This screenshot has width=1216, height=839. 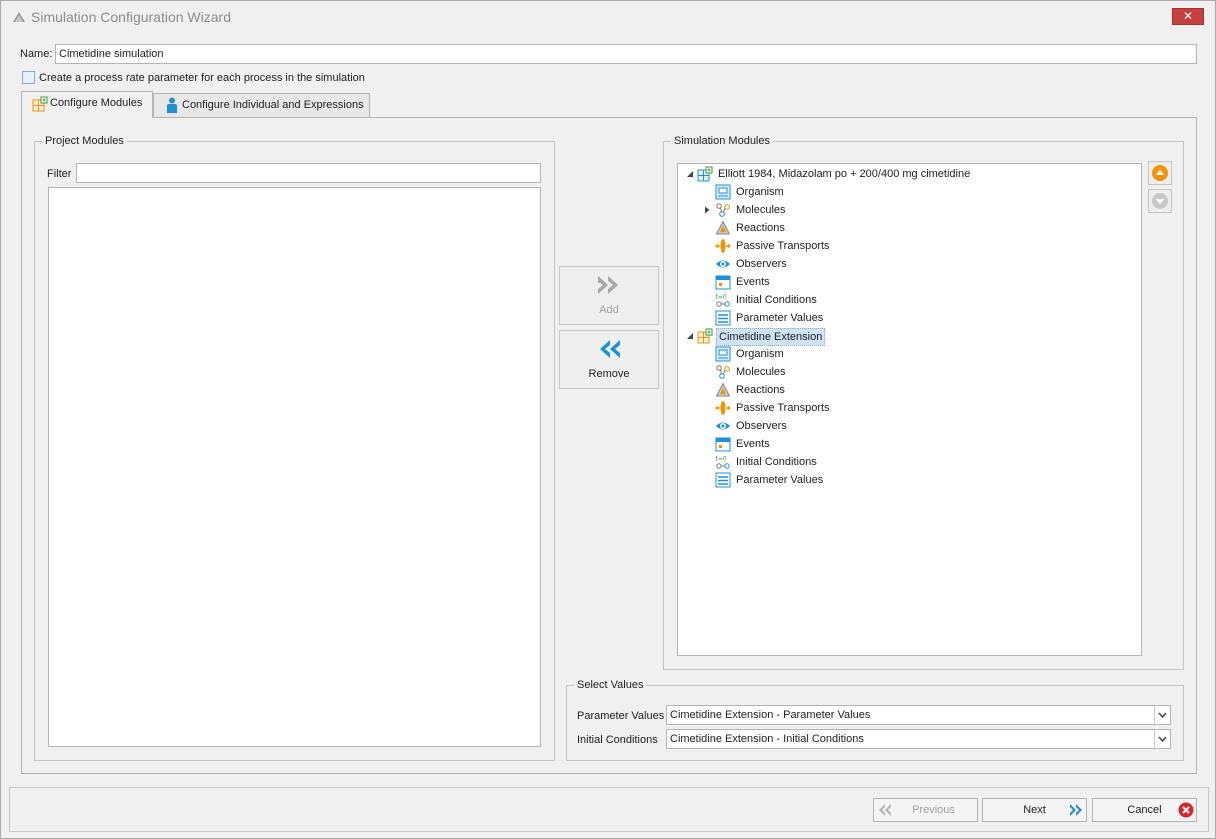 What do you see at coordinates (609, 310) in the screenshot?
I see `add-button-label: Add` at bounding box center [609, 310].